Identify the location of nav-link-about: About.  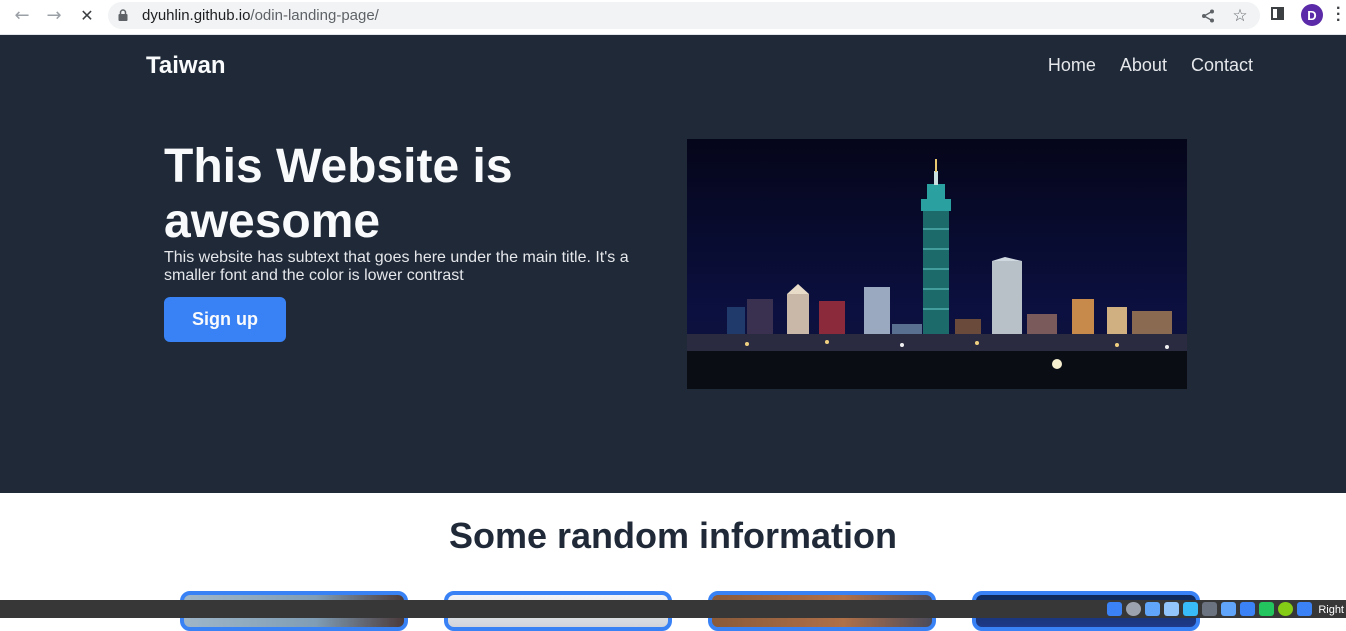
(1143, 65).